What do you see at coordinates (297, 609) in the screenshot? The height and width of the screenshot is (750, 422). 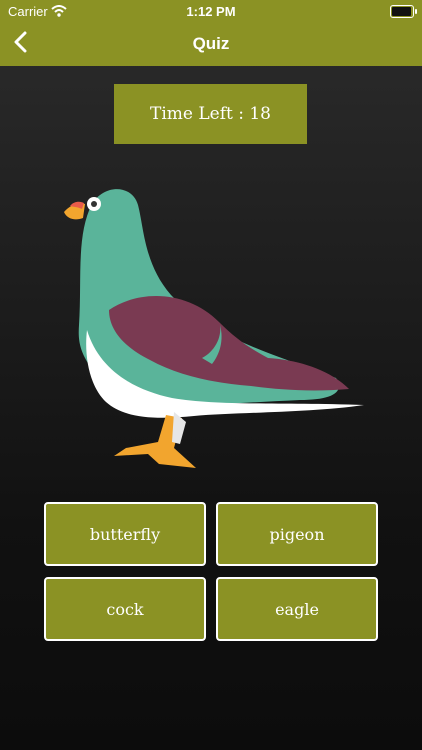 I see `answer-button-eagle: eagle` at bounding box center [297, 609].